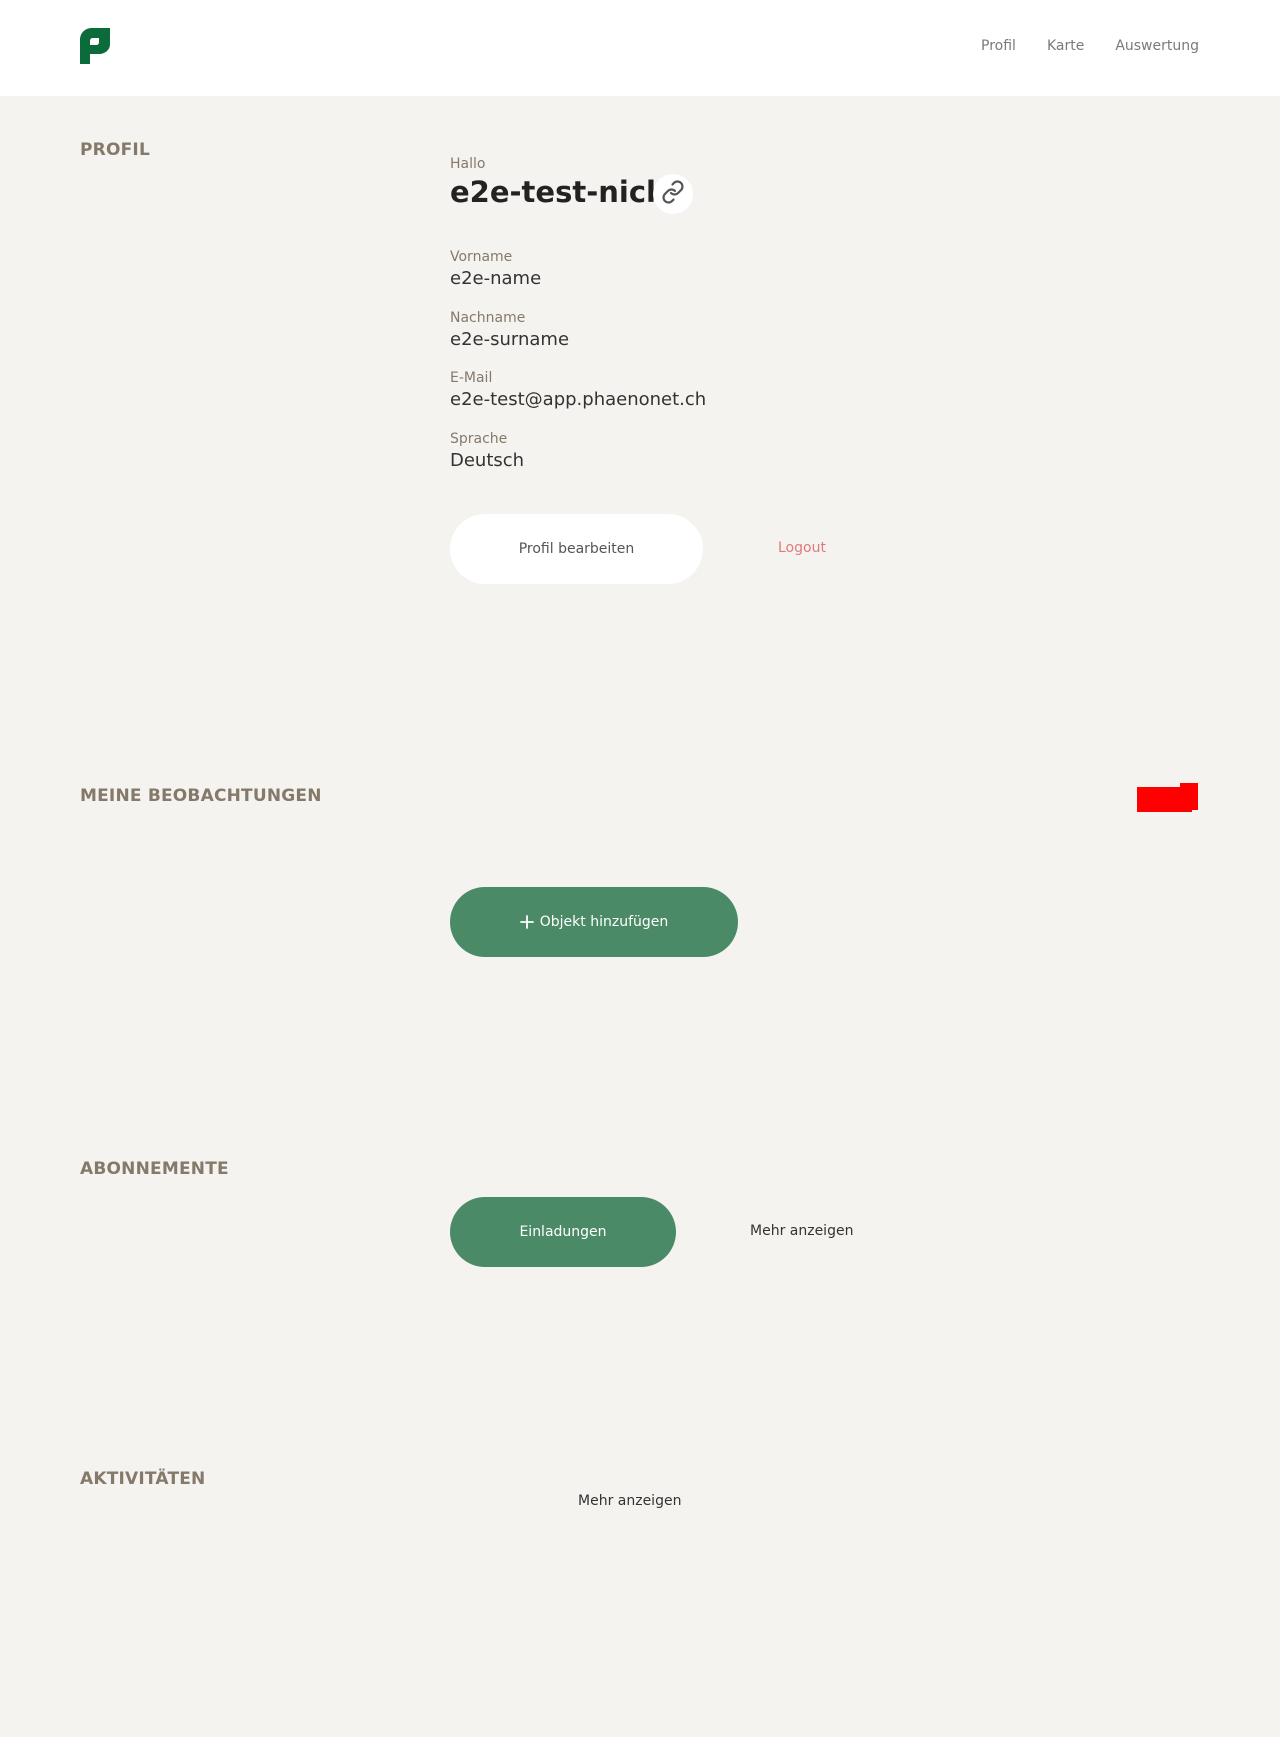 This screenshot has width=1280, height=1737. What do you see at coordinates (629, 1501) in the screenshot?
I see `activities-more-button: Mehr anzeigen` at bounding box center [629, 1501].